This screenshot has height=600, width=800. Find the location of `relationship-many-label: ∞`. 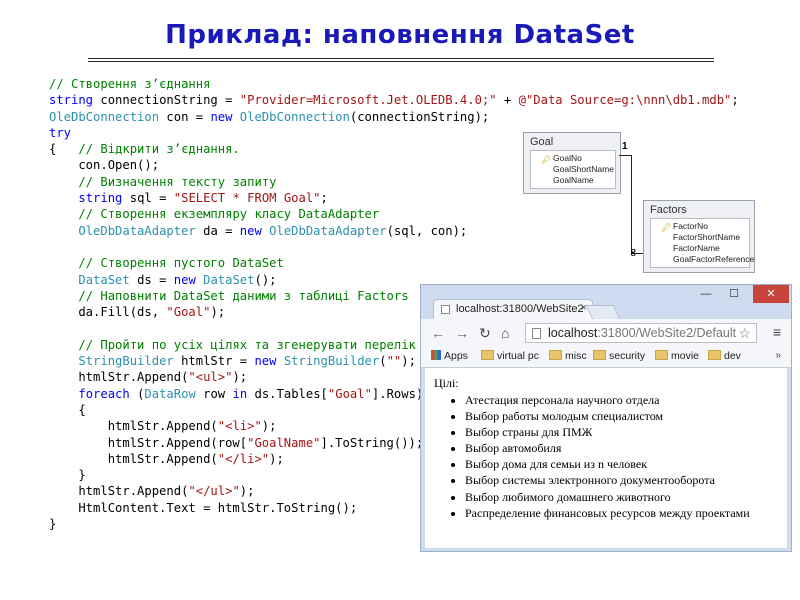

relationship-many-label: ∞ is located at coordinates (634, 252).